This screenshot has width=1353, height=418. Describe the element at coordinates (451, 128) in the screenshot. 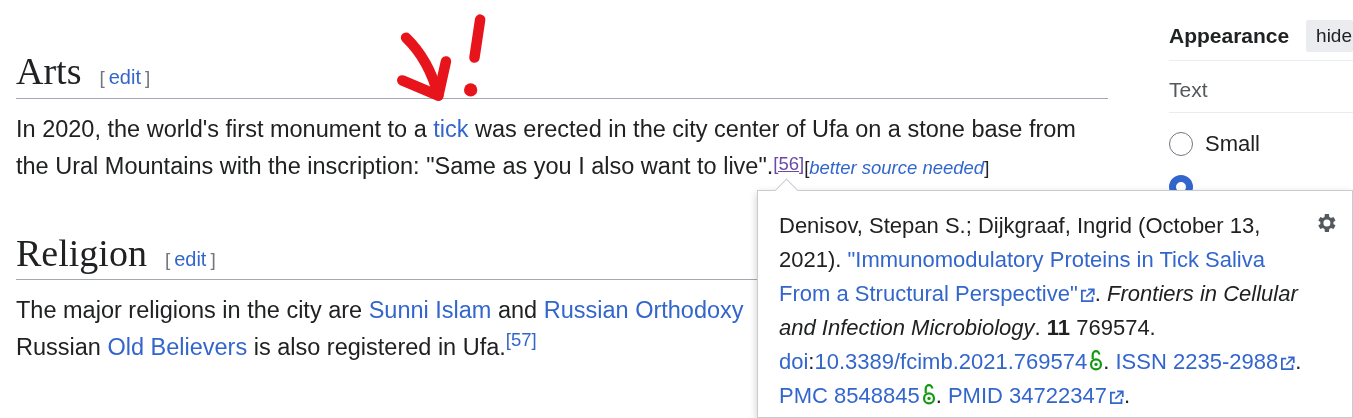

I see `link: tick` at that location.